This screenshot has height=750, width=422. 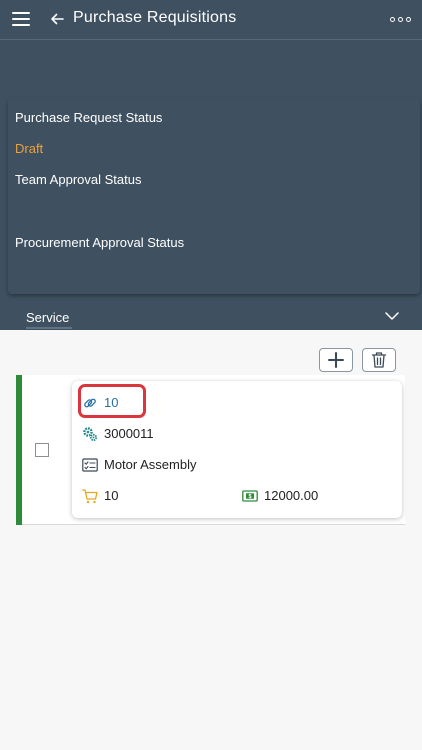 I want to click on procurement-approval-status-label: Procurement Approval Status, so click(x=100, y=242).